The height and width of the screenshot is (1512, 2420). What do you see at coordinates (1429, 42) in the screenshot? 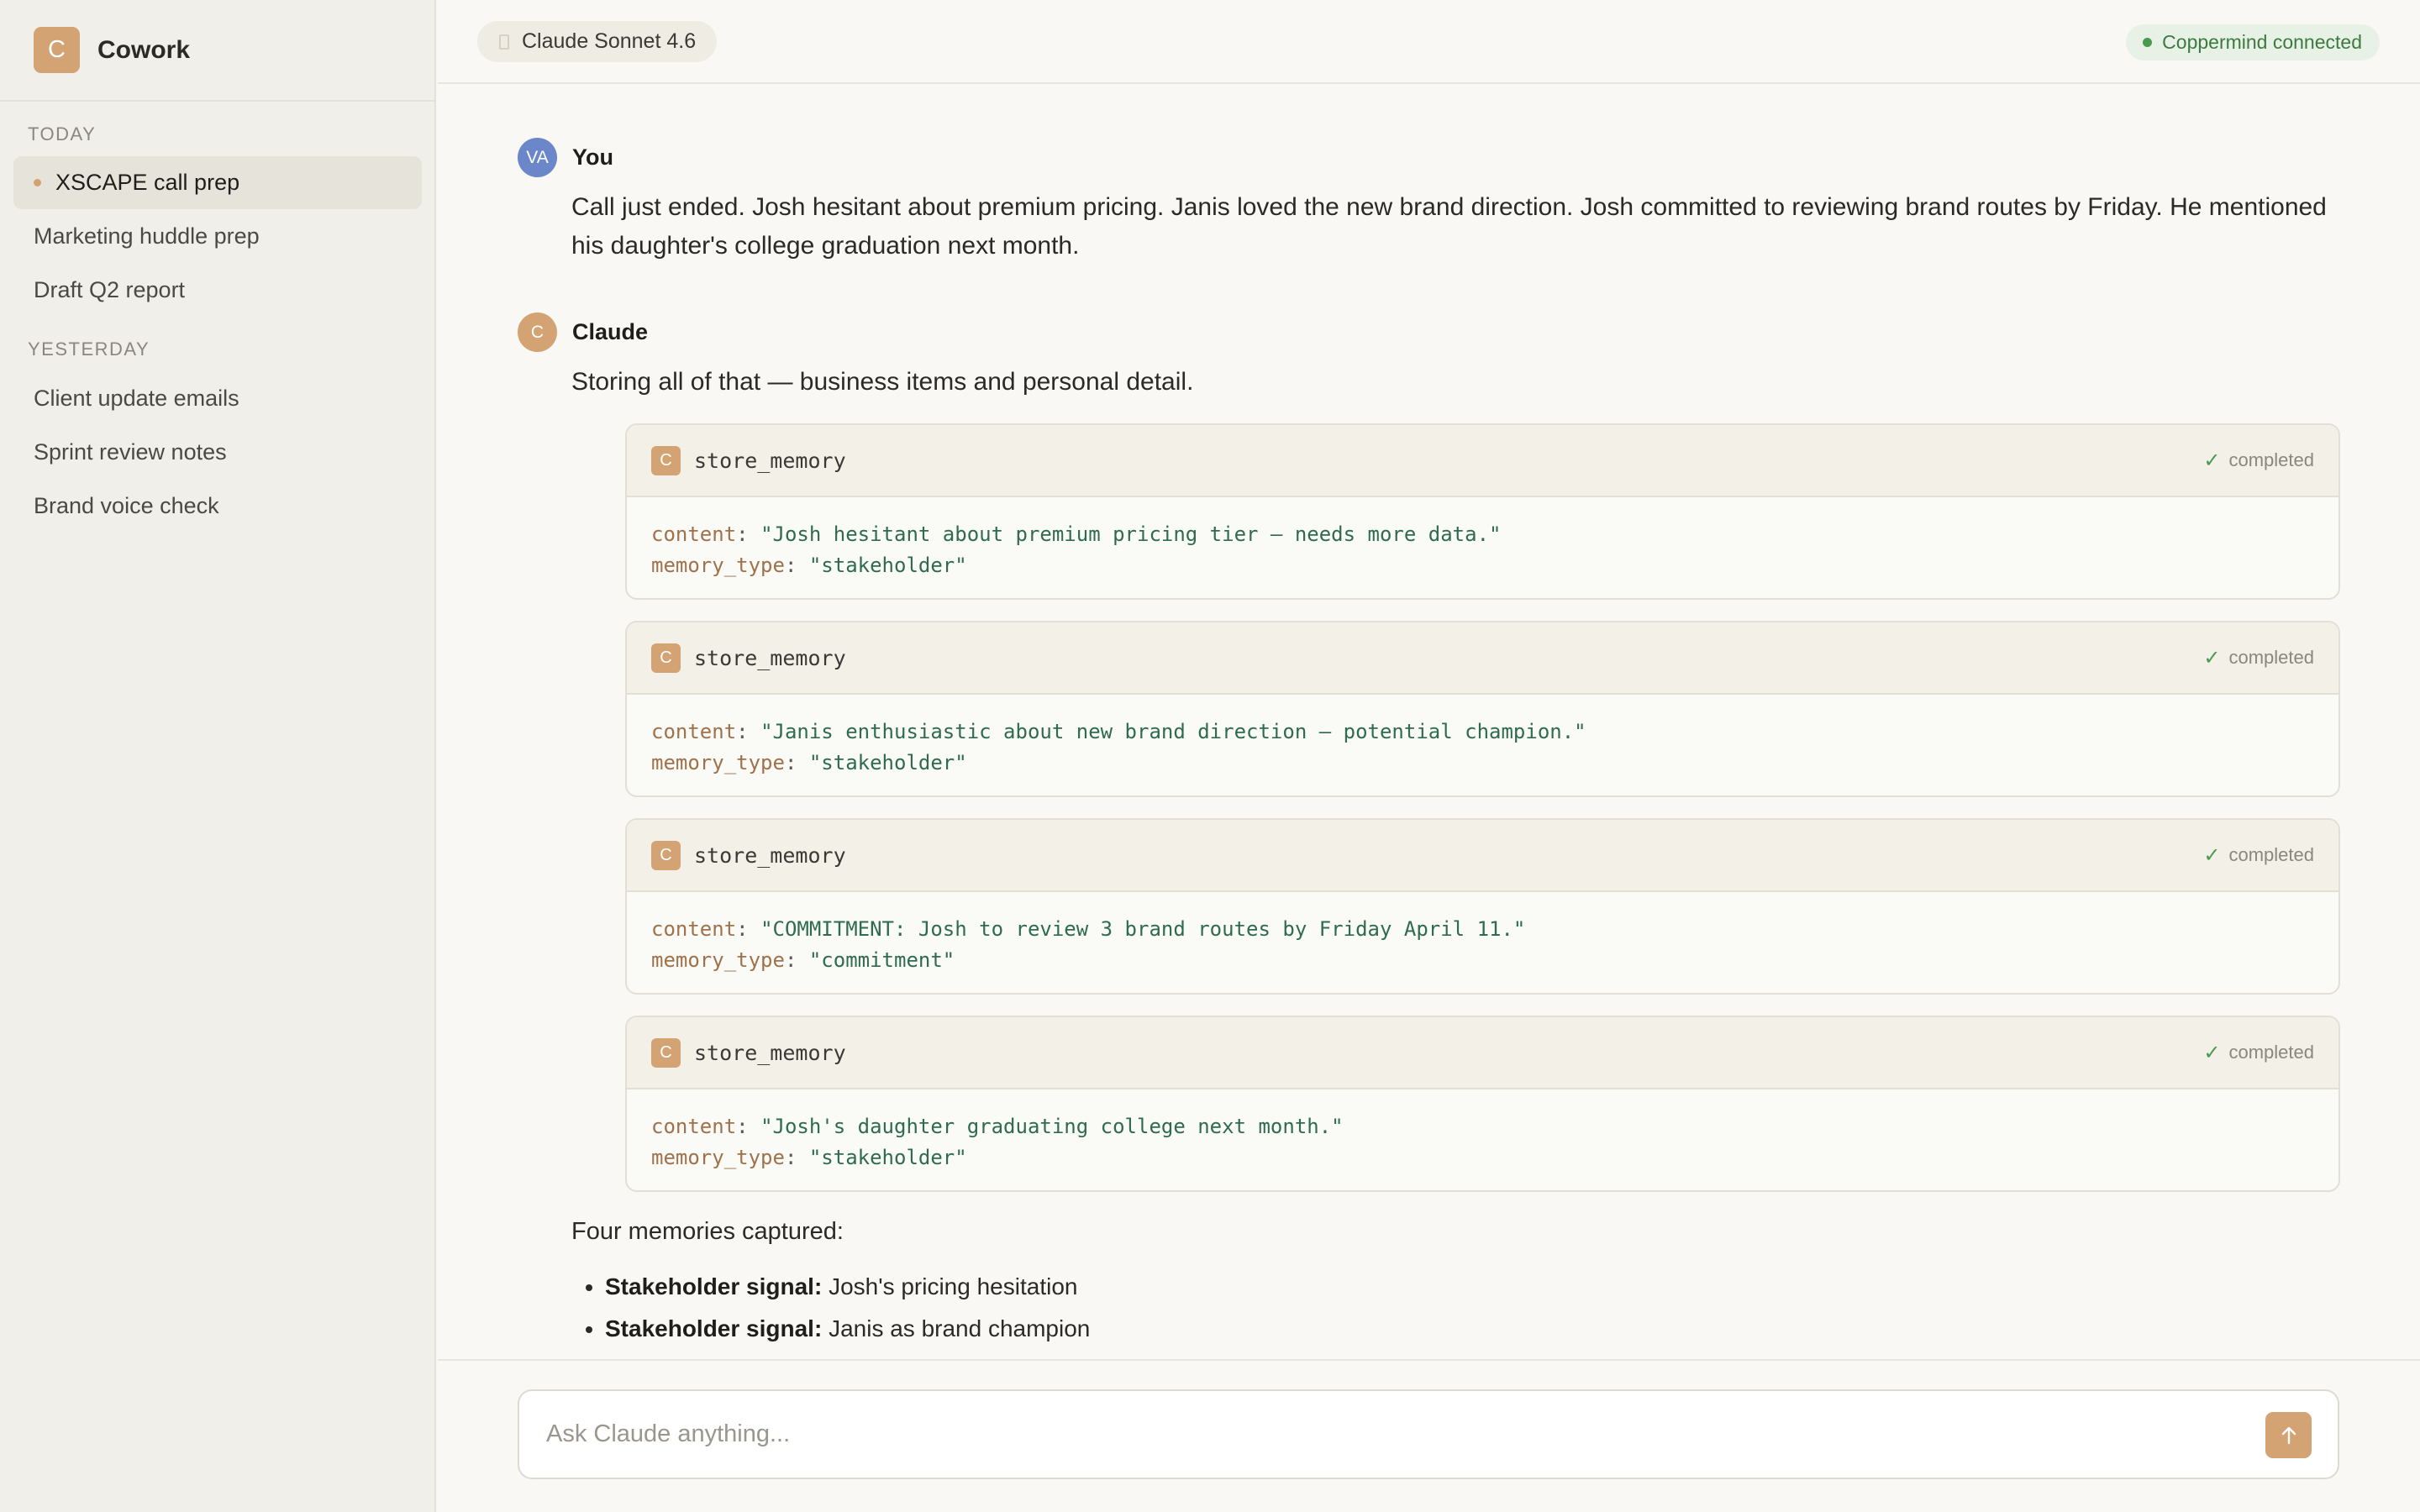
I see `top-bar: Claude Sonnet 4.6 Coppermind connected` at bounding box center [1429, 42].